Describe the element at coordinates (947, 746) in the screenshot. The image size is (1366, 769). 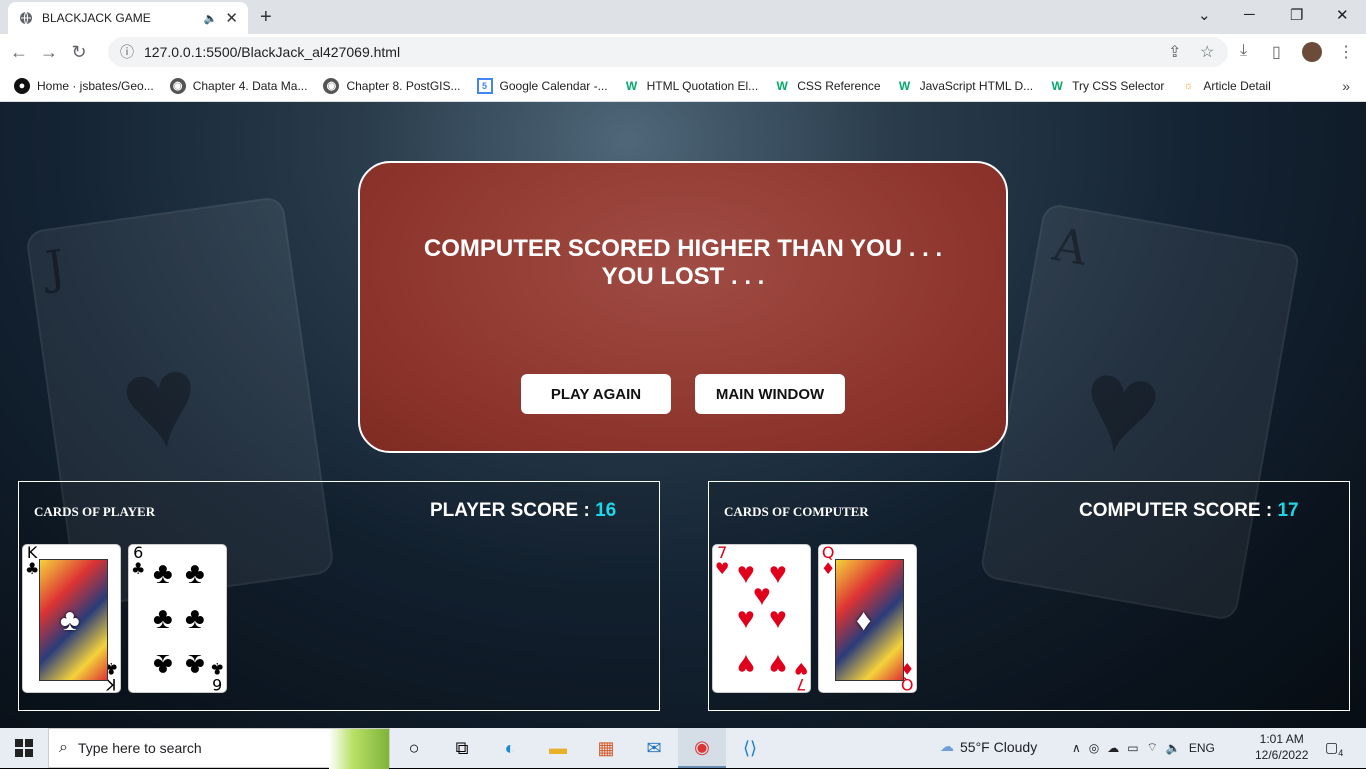
I see `cloud-icon: ☁` at that location.